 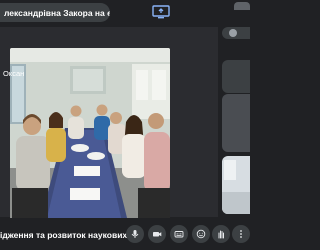 I want to click on present-screen-icon, so click(x=161, y=12).